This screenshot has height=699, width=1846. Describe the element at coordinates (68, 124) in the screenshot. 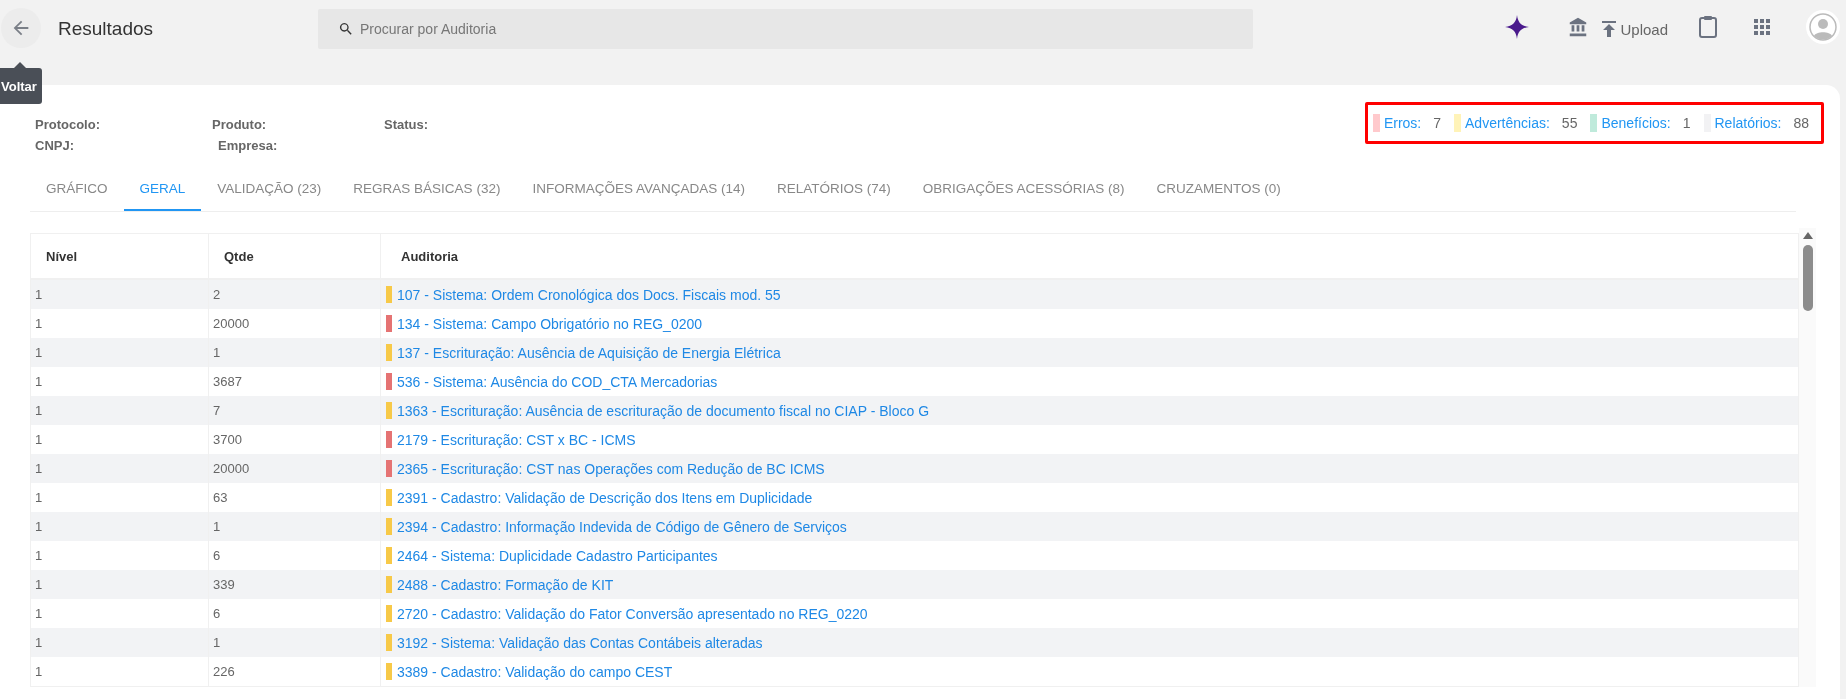

I see `field-label: Protocolo:` at that location.